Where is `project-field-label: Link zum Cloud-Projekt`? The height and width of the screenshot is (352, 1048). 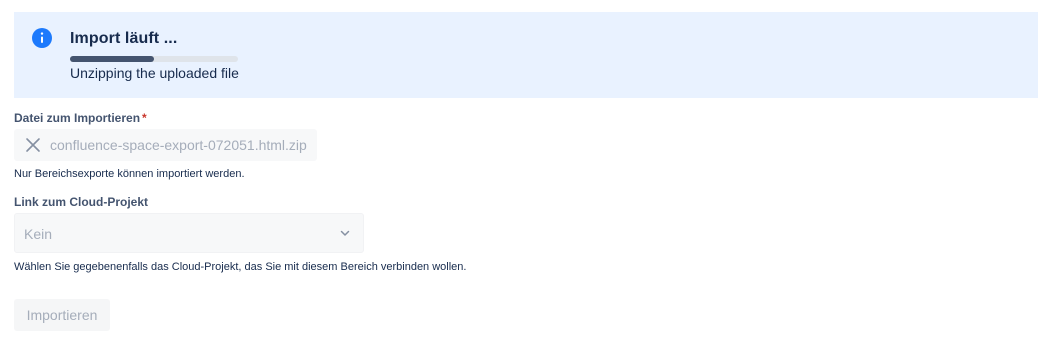 project-field-label: Link zum Cloud-Projekt is located at coordinates (81, 202).